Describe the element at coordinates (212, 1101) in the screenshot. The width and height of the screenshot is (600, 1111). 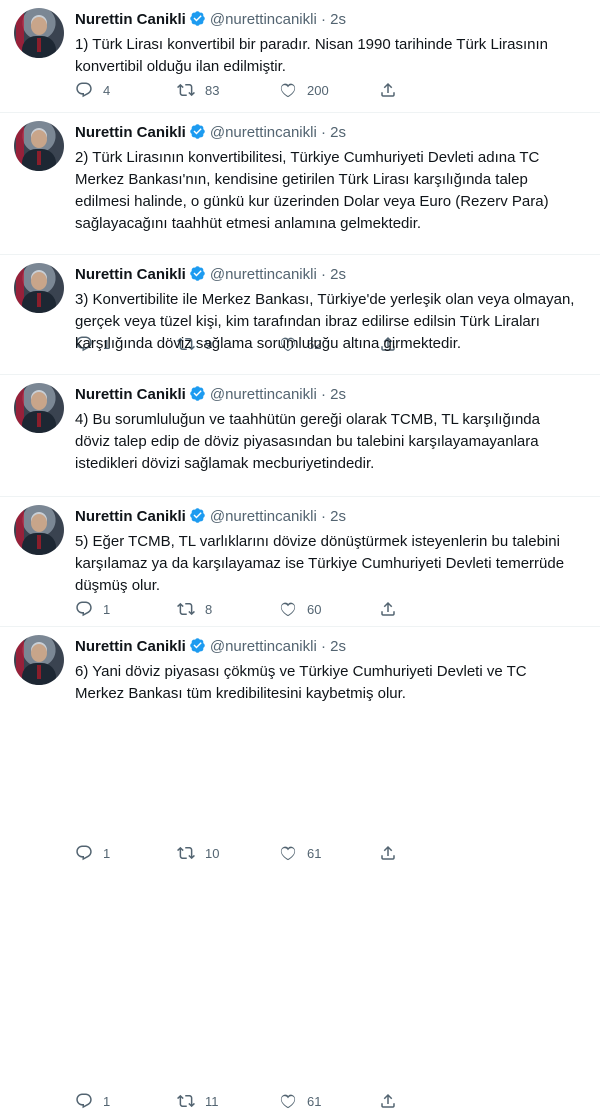
I see `retweet-count: 11` at that location.